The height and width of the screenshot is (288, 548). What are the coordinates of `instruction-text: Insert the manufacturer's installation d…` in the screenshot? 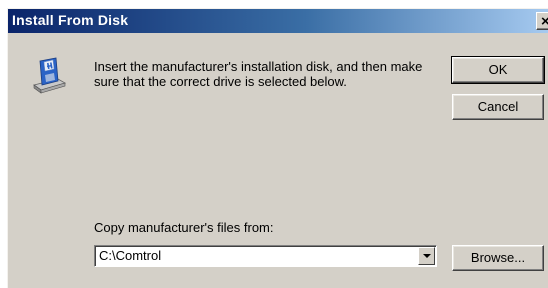 It's located at (258, 74).